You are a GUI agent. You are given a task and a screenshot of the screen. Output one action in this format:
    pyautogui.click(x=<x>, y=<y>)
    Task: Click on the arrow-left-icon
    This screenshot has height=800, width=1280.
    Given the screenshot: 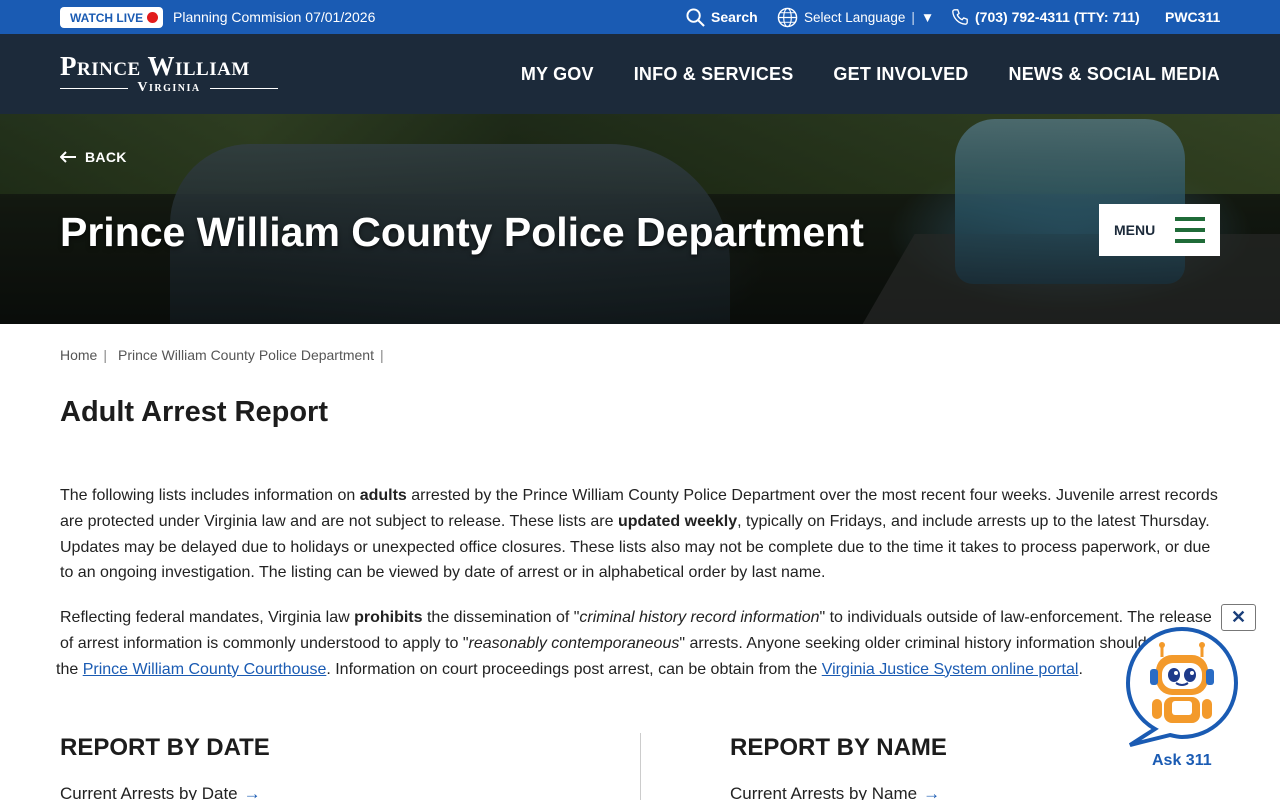 What is the action you would take?
    pyautogui.click(x=68, y=157)
    